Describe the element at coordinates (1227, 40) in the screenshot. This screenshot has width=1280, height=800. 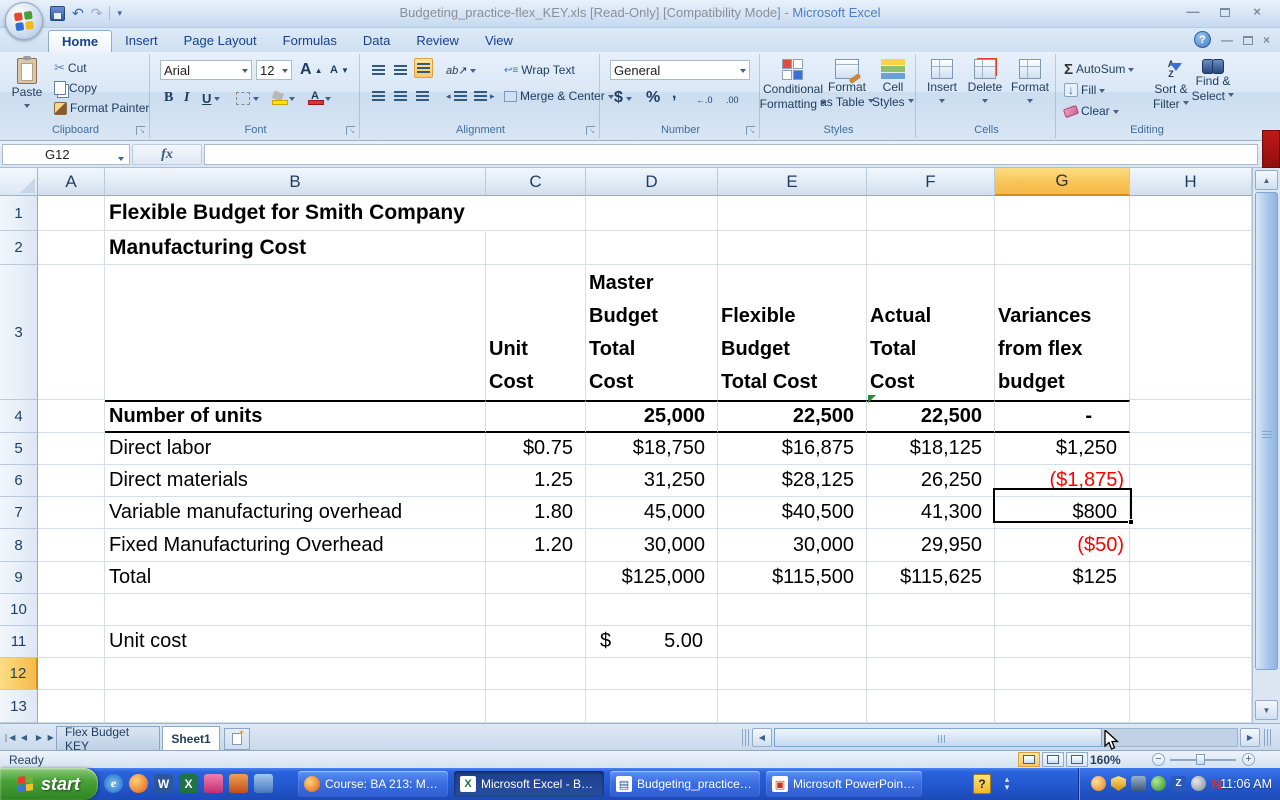
I see `workbook-minimize-button: —` at that location.